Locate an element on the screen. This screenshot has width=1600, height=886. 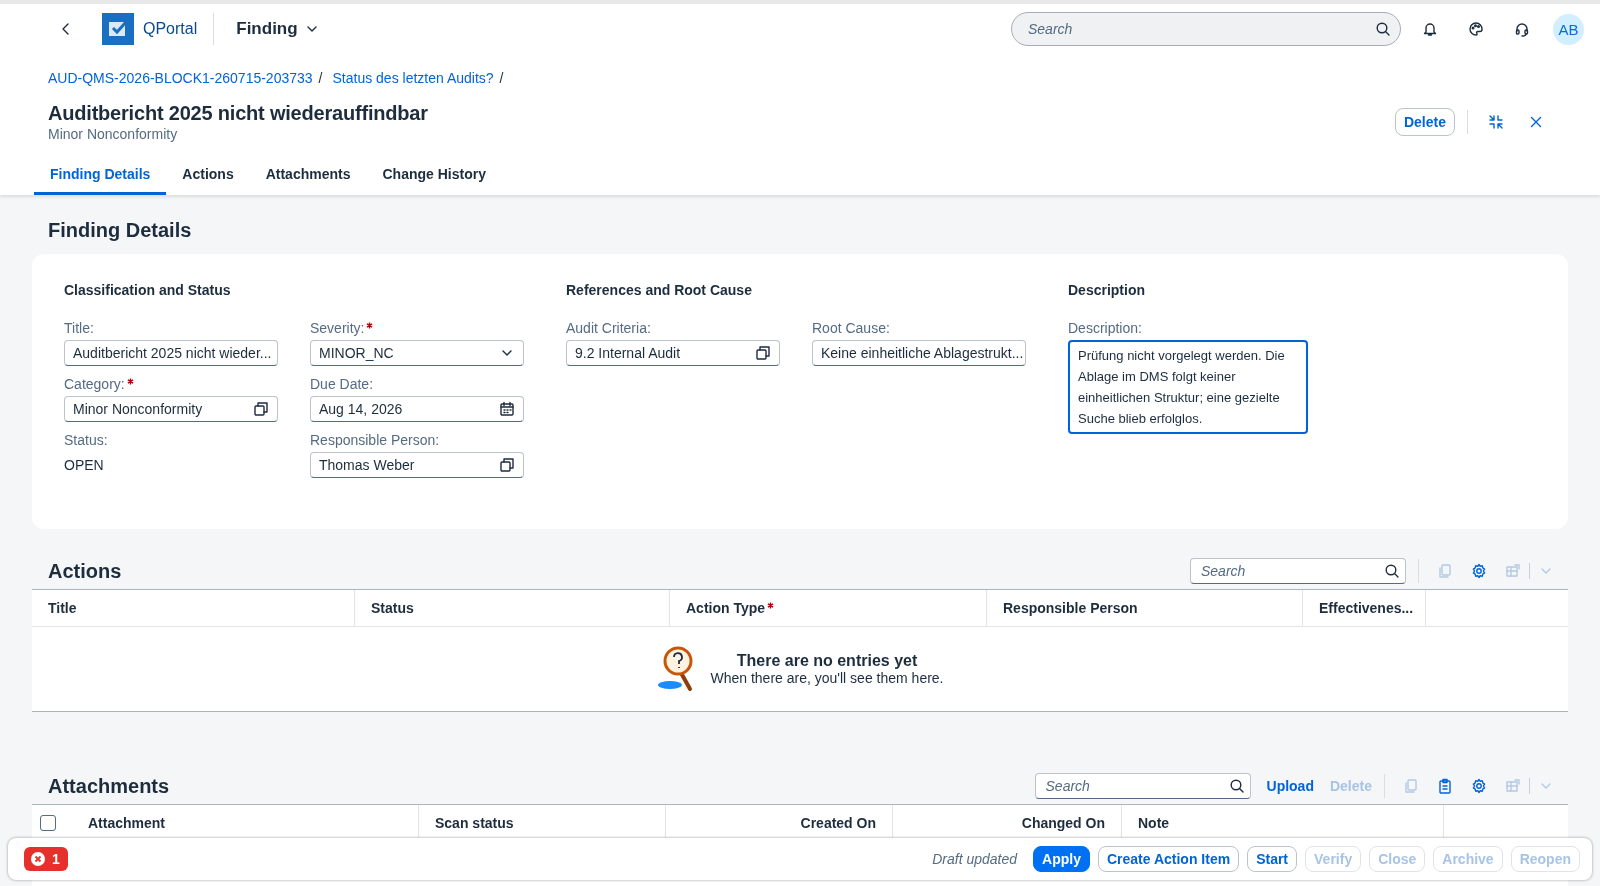
value-help-field: Minor Nonconformity is located at coordinates (171, 409).